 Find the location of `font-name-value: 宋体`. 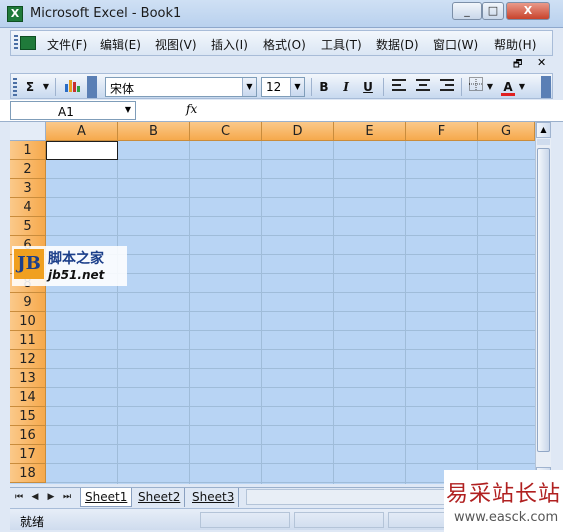

font-name-value: 宋体 is located at coordinates (122, 89).